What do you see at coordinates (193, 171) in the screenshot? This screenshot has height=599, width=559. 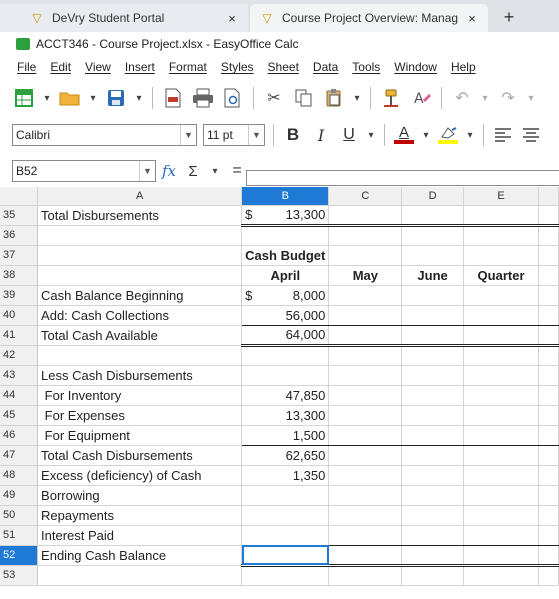 I see `sigma-icon: Σ` at bounding box center [193, 171].